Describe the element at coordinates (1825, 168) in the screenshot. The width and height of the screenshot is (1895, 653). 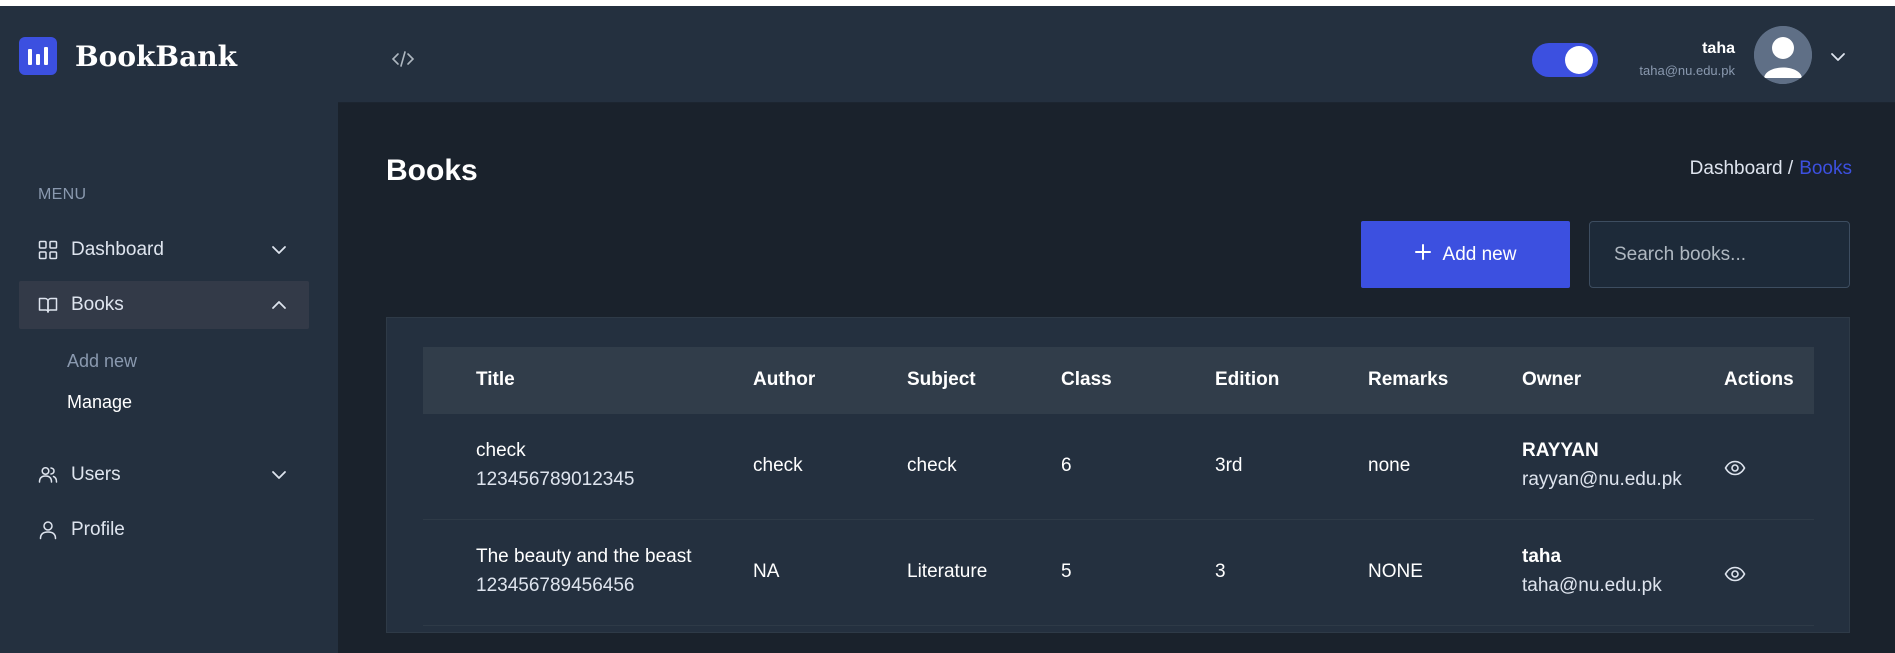
I see `breadcrumb-current: Books` at that location.